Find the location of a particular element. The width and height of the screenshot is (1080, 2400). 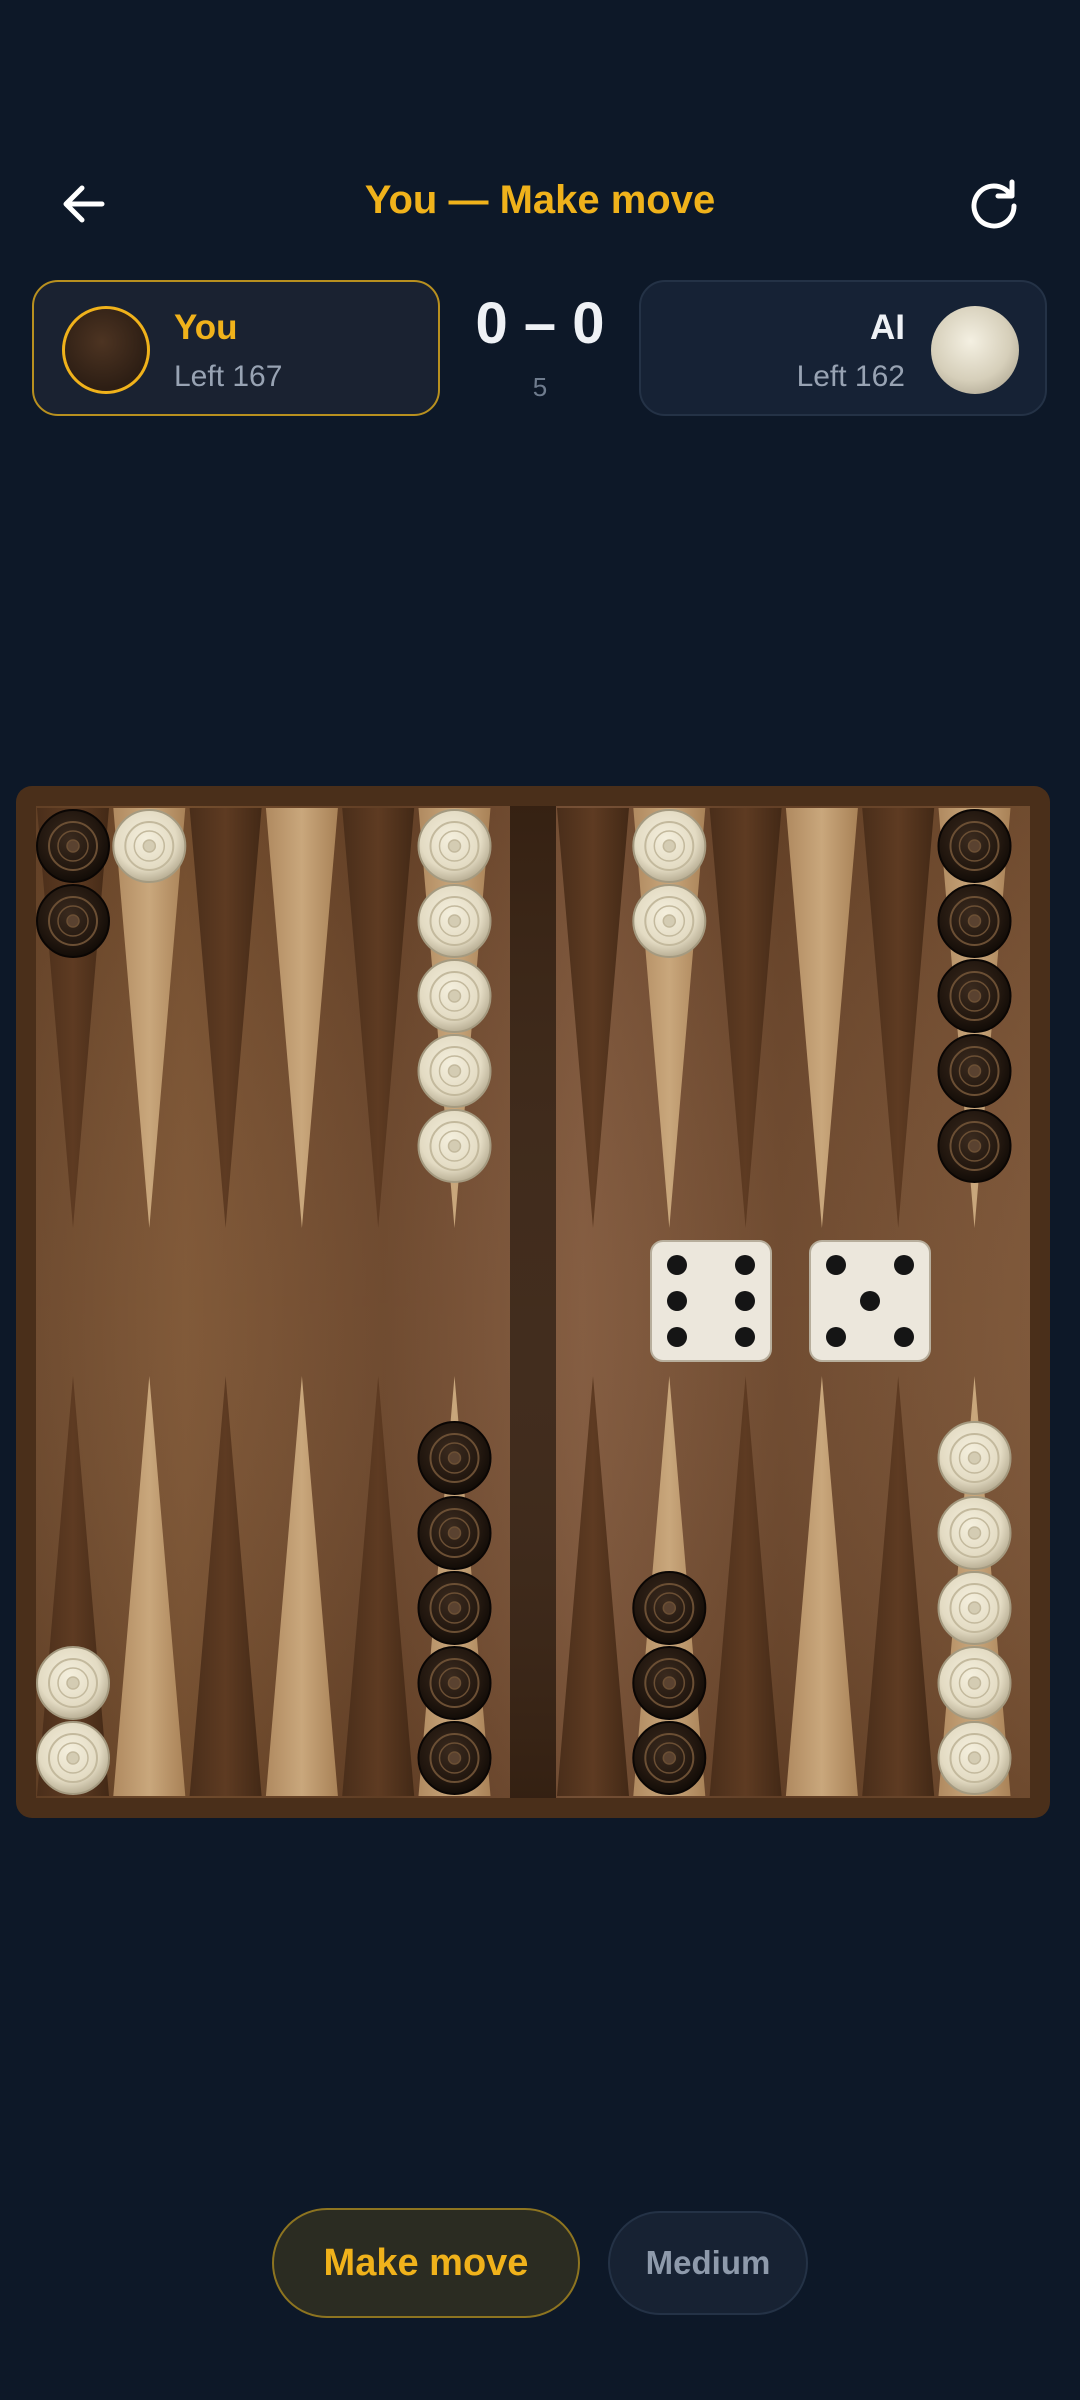

you-name: You is located at coordinates (206, 327).